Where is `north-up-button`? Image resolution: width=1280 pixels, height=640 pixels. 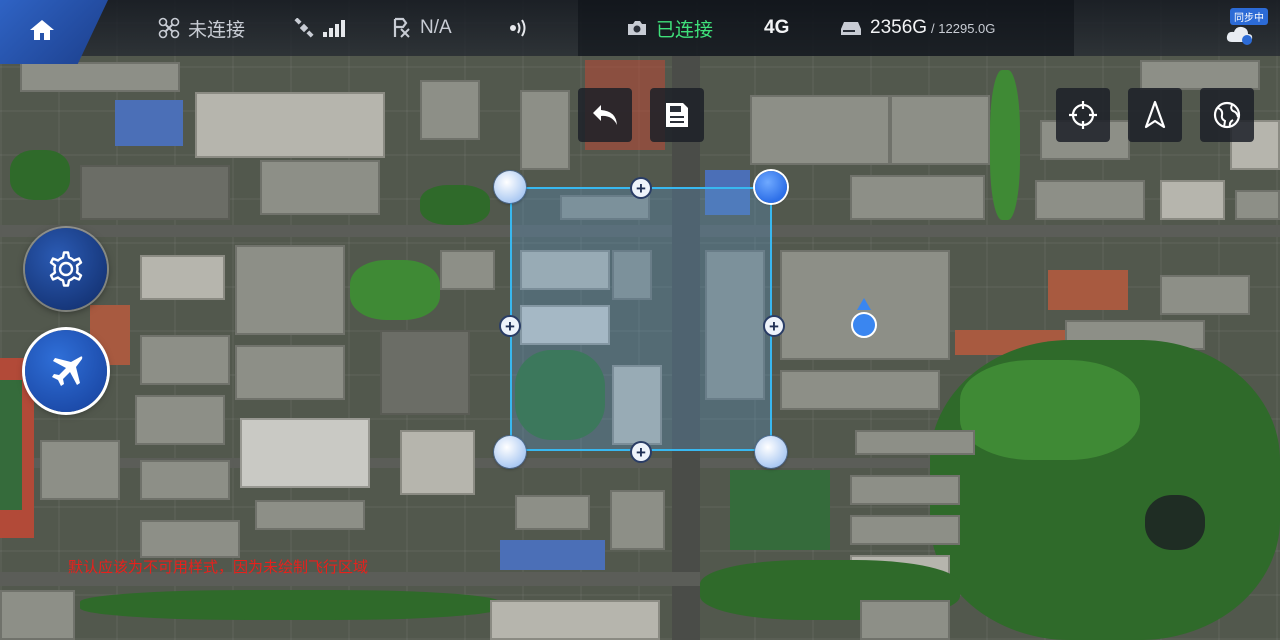
north-up-button is located at coordinates (1155, 115).